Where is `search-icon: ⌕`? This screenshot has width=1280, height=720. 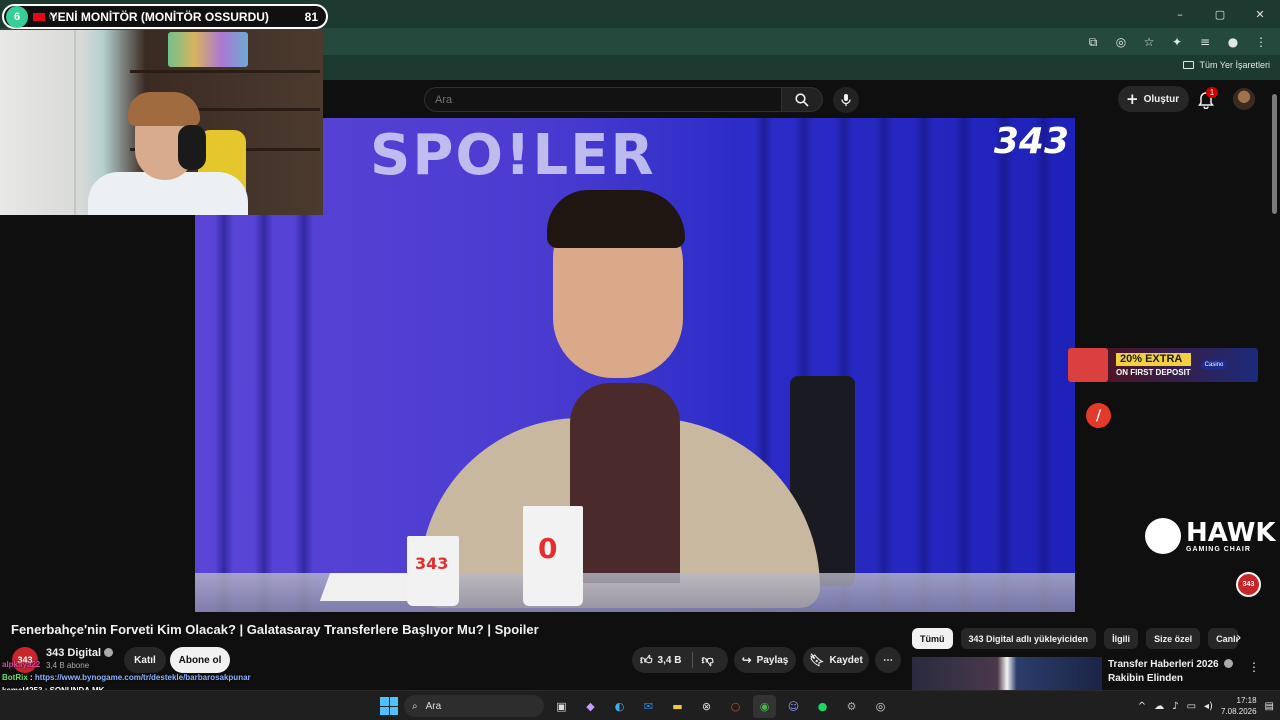 search-icon: ⌕ is located at coordinates (415, 706).